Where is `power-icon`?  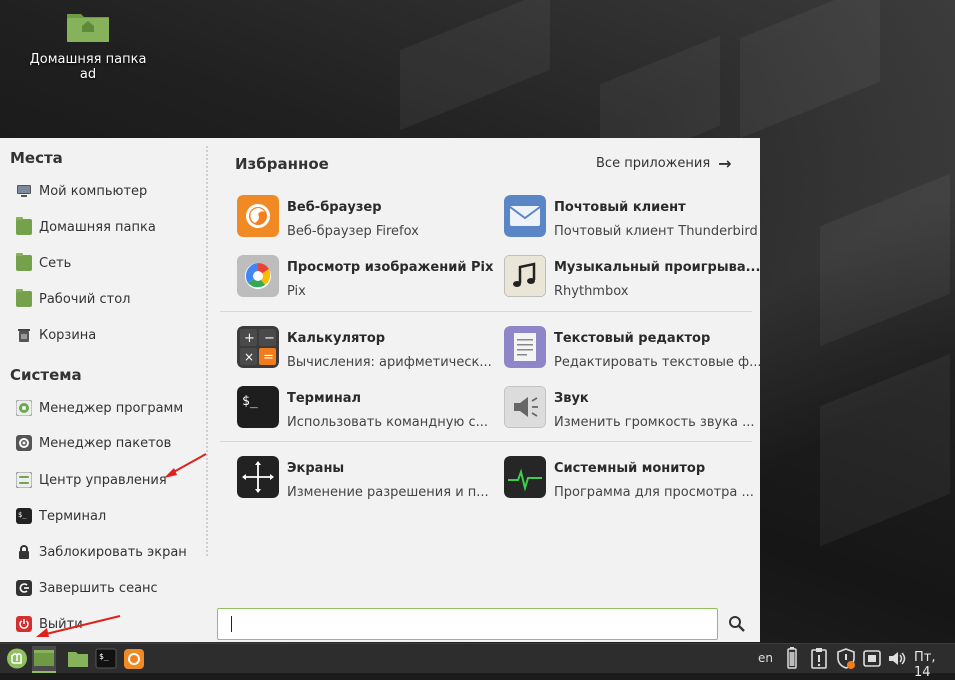
power-icon is located at coordinates (24, 624).